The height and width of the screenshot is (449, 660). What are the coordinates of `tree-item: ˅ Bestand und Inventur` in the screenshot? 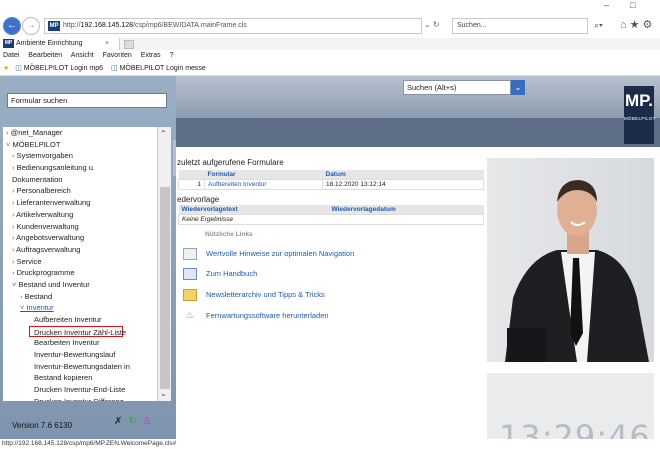 It's located at (80, 285).